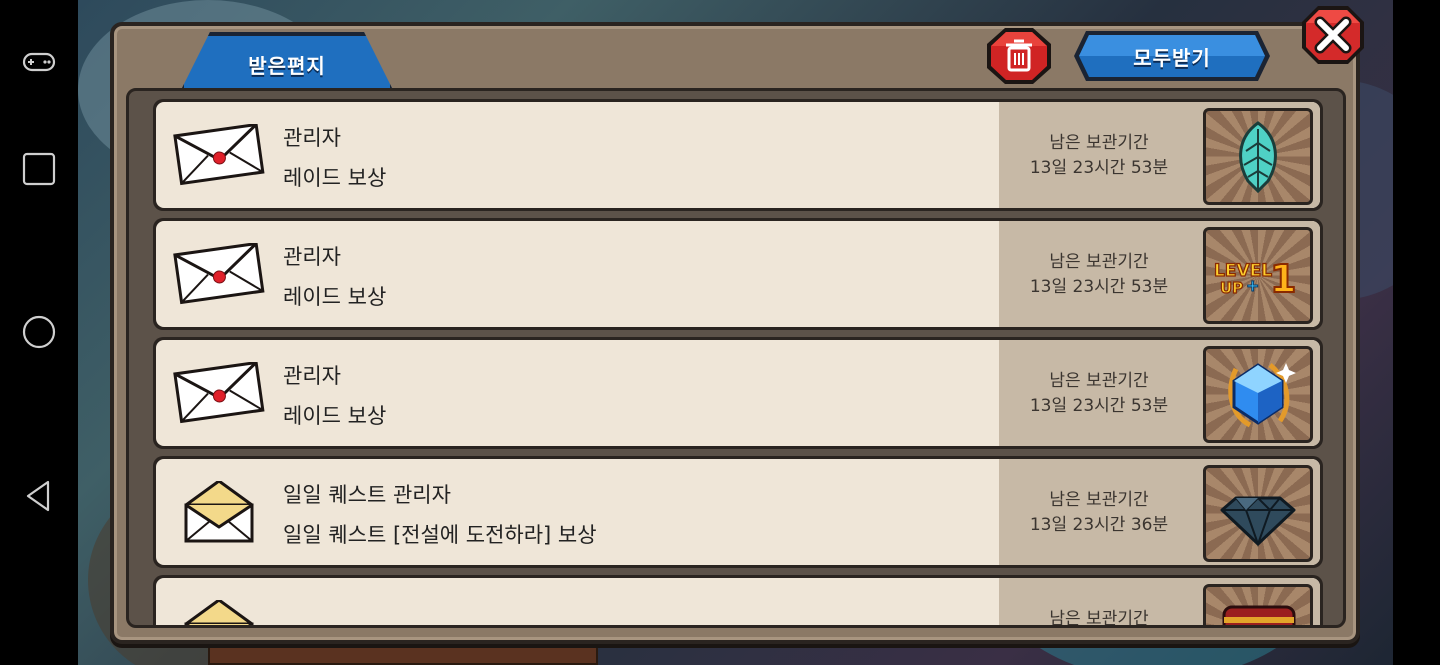 The width and height of the screenshot is (1440, 665). What do you see at coordinates (1333, 35) in the screenshot?
I see `close-button` at bounding box center [1333, 35].